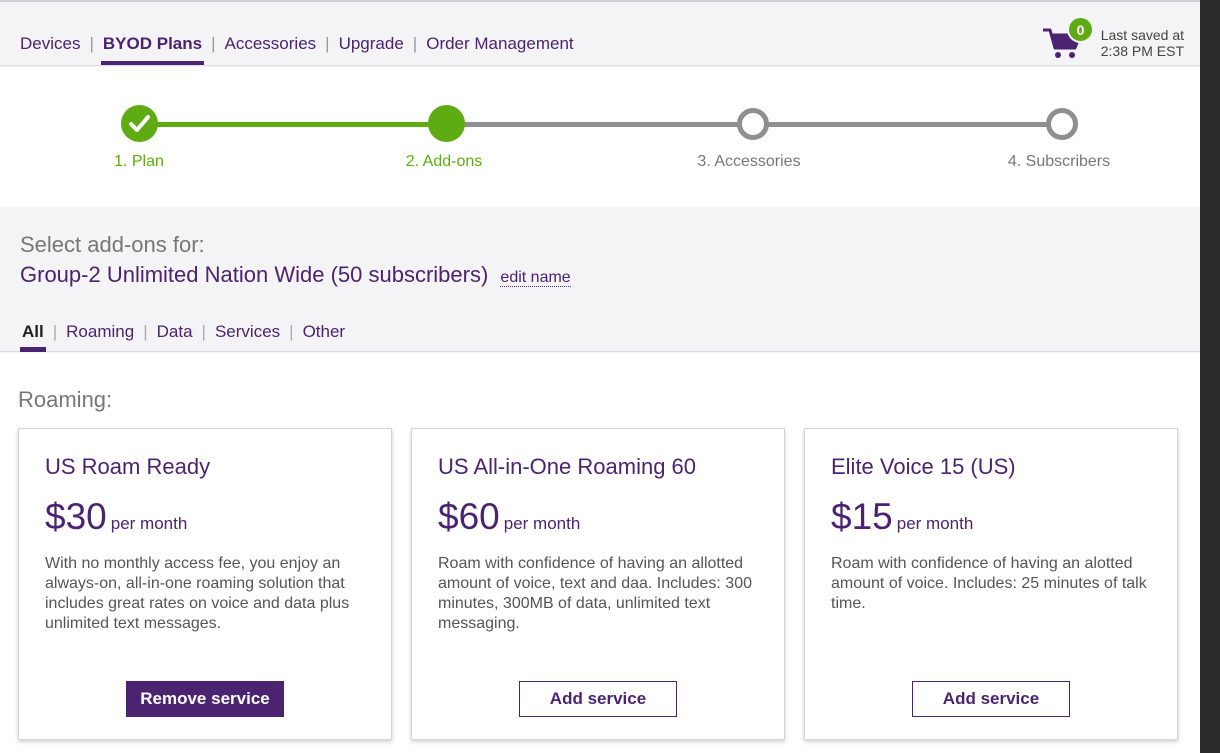 The height and width of the screenshot is (753, 1220). I want to click on step-1-label: 1. Plan, so click(139, 162).